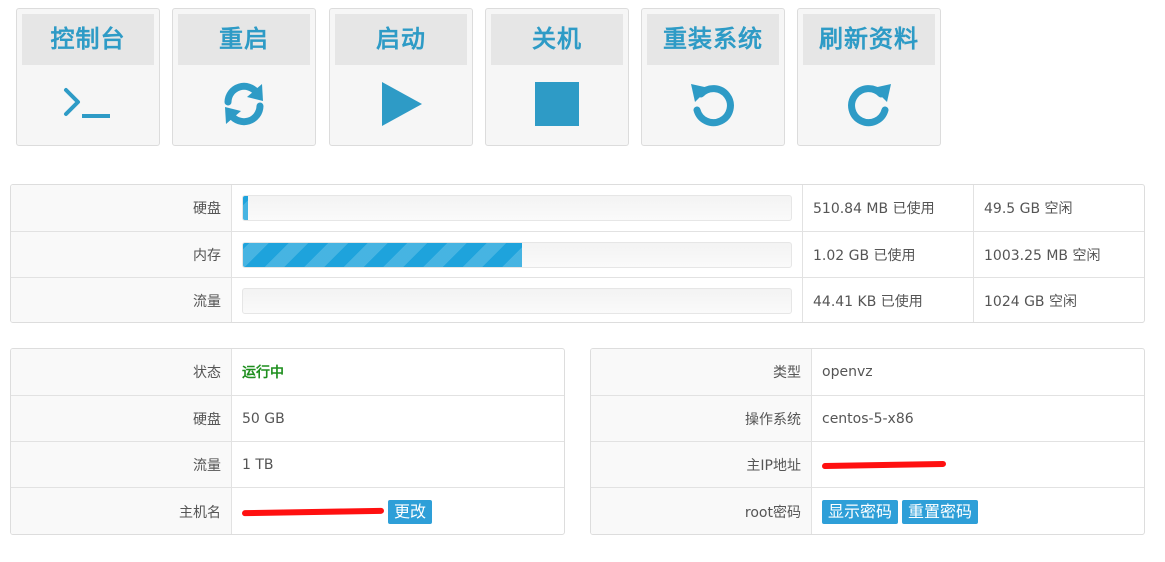 The height and width of the screenshot is (562, 1165). I want to click on disk-value: 50 GB, so click(263, 418).